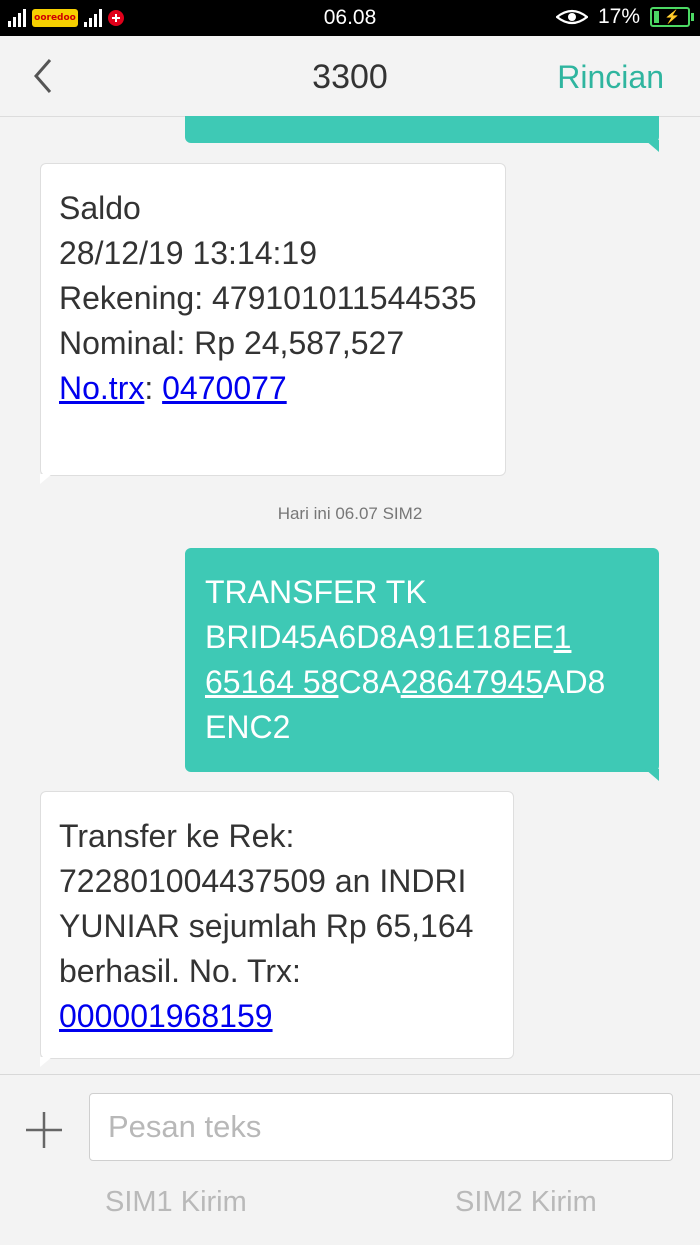 The image size is (700, 1245). I want to click on add-attachment-button, so click(44, 1130).